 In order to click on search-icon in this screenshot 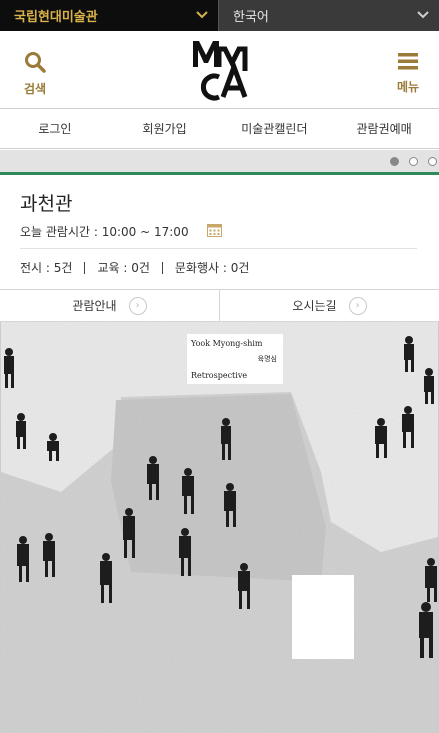, I will do `click(35, 64)`.